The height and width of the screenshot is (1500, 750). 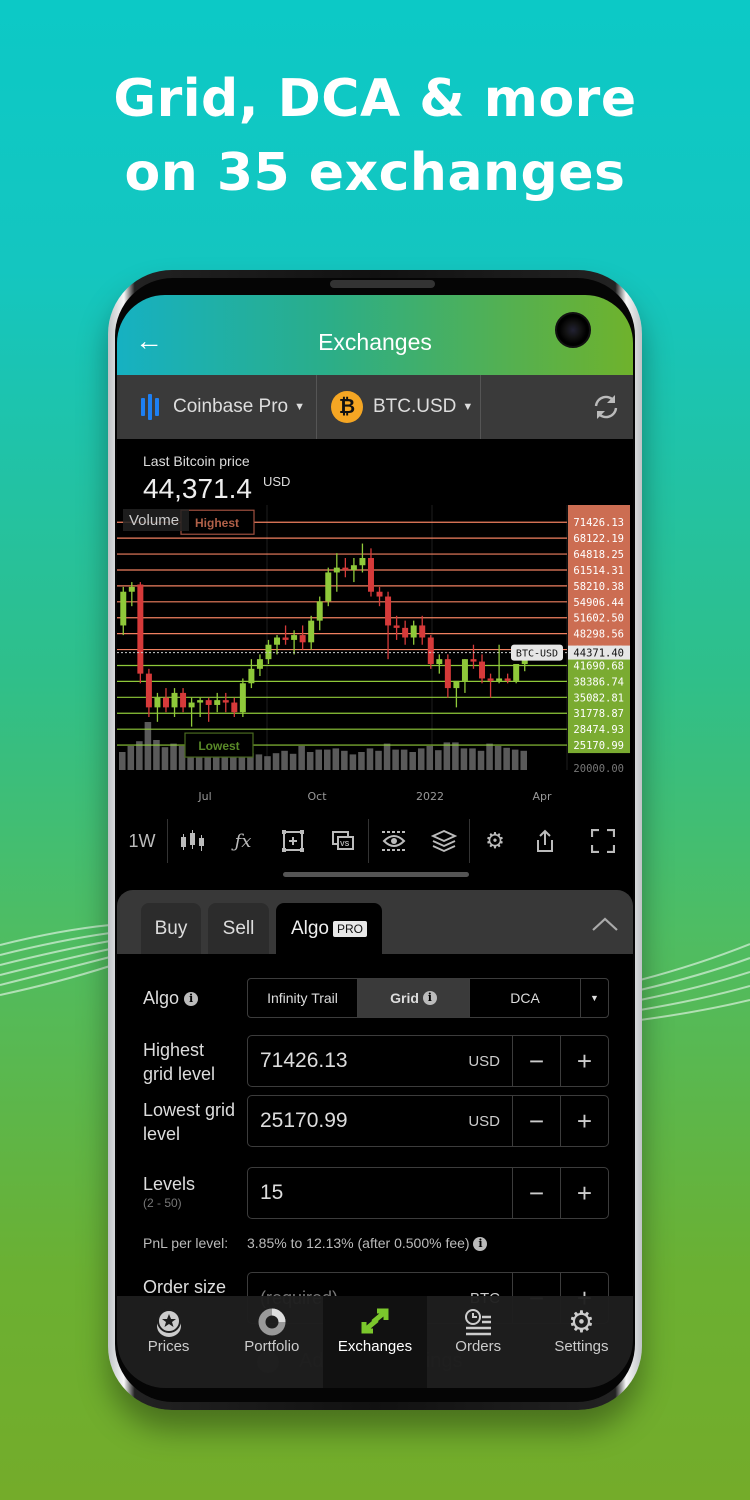 I want to click on sell-level-label: 68122.19, so click(x=598, y=539).